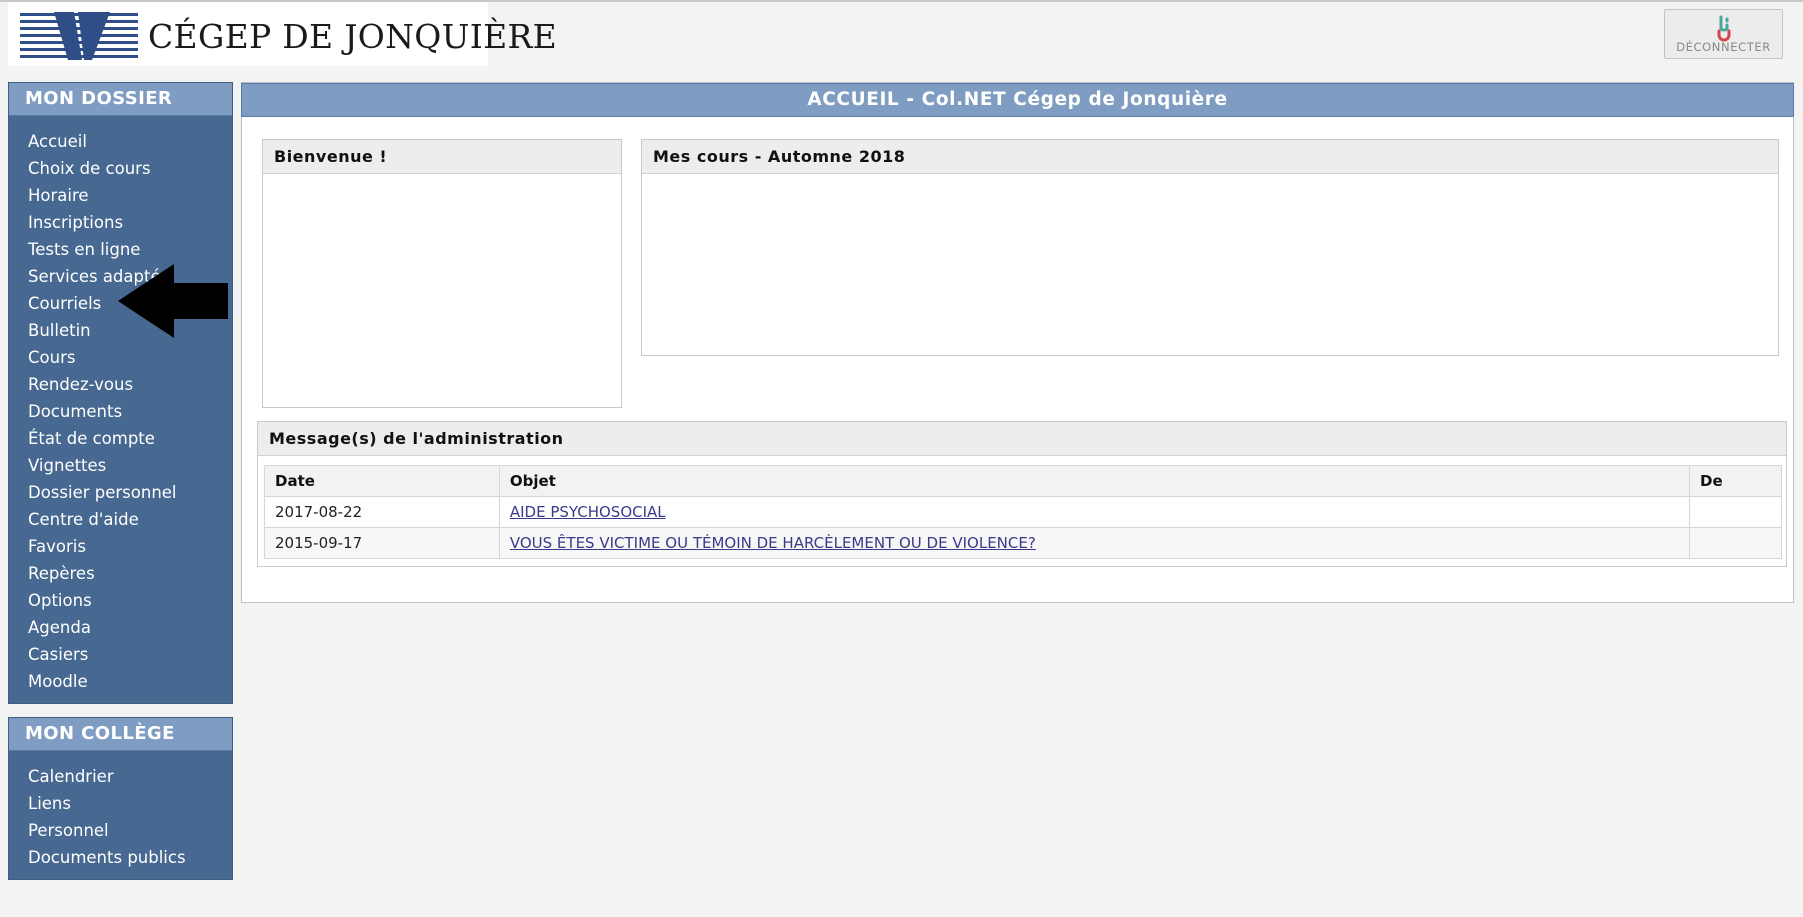 The image size is (1803, 917). I want to click on sidebar-item-cours: Cours, so click(120, 358).